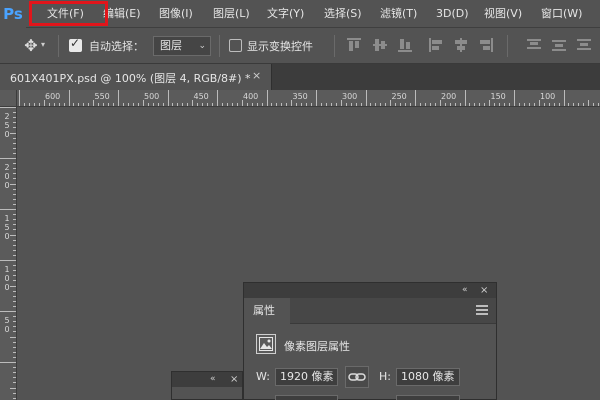 This screenshot has height=400, width=600. Describe the element at coordinates (534, 45) in the screenshot. I see `distribute-top-icon` at that location.